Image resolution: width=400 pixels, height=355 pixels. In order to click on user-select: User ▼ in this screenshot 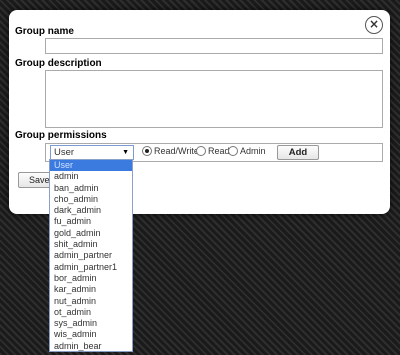, I will do `click(92, 152)`.